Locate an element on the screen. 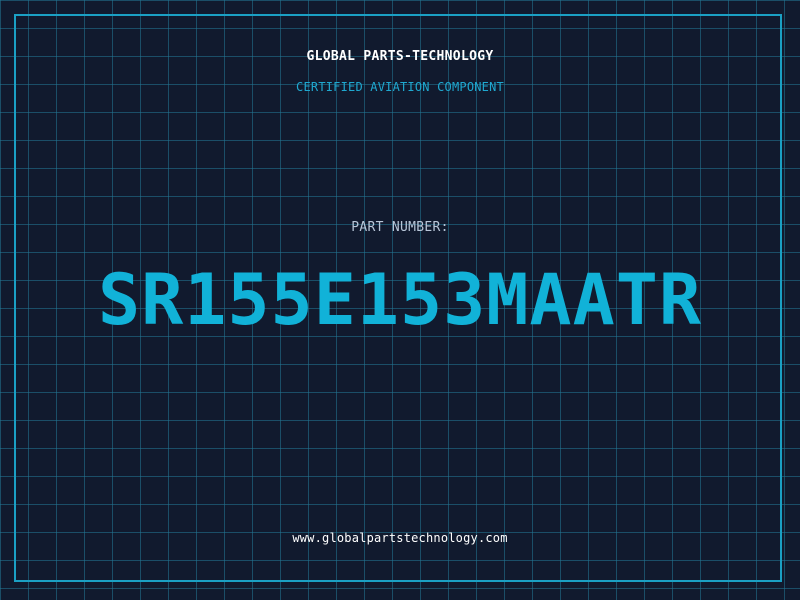 The width and height of the screenshot is (800, 600). website-url: www.globalpartstechnology.com is located at coordinates (400, 538).